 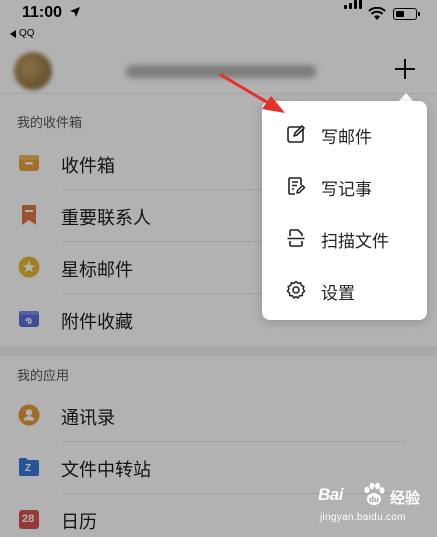 I want to click on scan-icon, so click(x=296, y=238).